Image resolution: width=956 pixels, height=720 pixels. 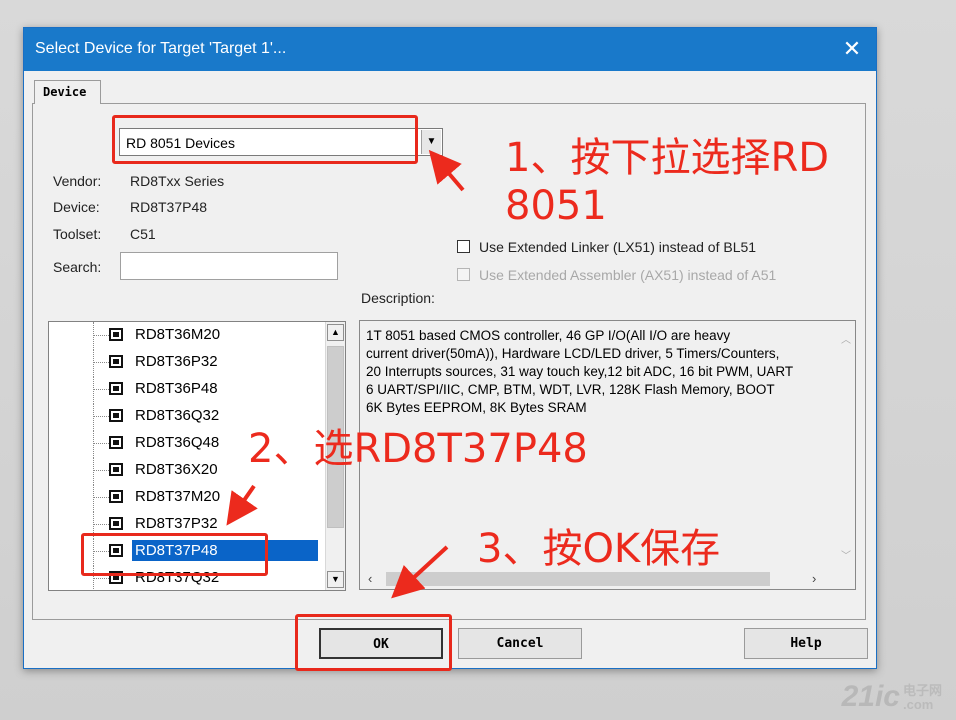 What do you see at coordinates (922, 691) in the screenshot?
I see `watermark-line1: 电子网` at bounding box center [922, 691].